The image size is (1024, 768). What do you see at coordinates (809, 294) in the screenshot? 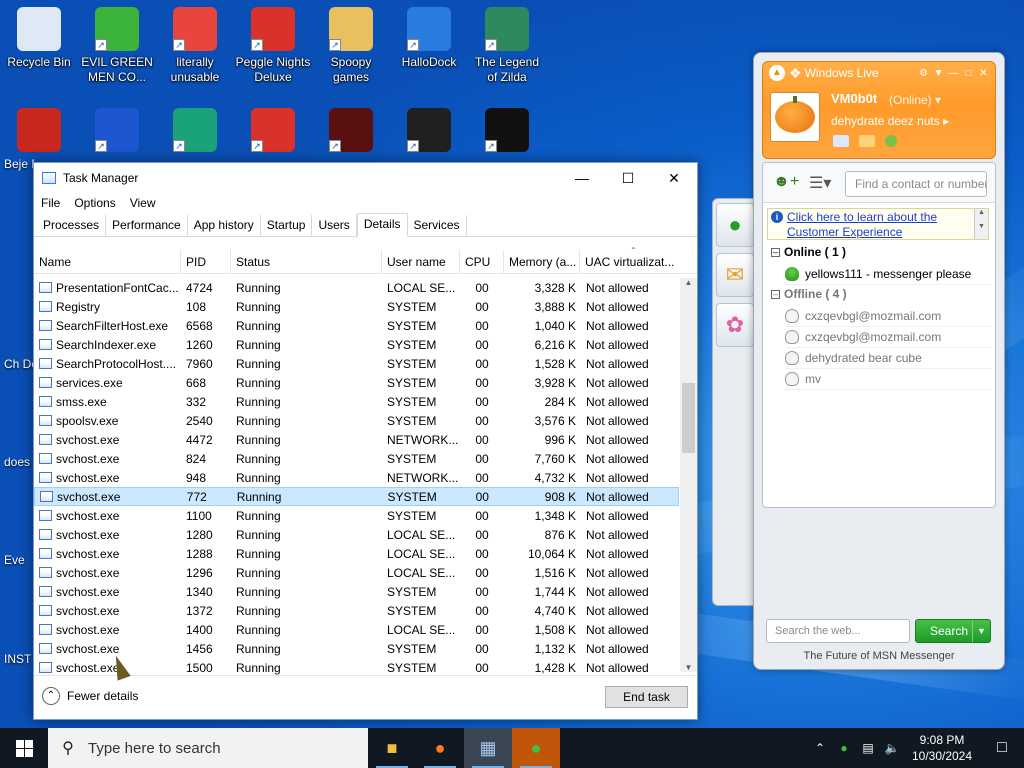
I see `offline-group-header: – Offline ( 4 )` at bounding box center [809, 294].